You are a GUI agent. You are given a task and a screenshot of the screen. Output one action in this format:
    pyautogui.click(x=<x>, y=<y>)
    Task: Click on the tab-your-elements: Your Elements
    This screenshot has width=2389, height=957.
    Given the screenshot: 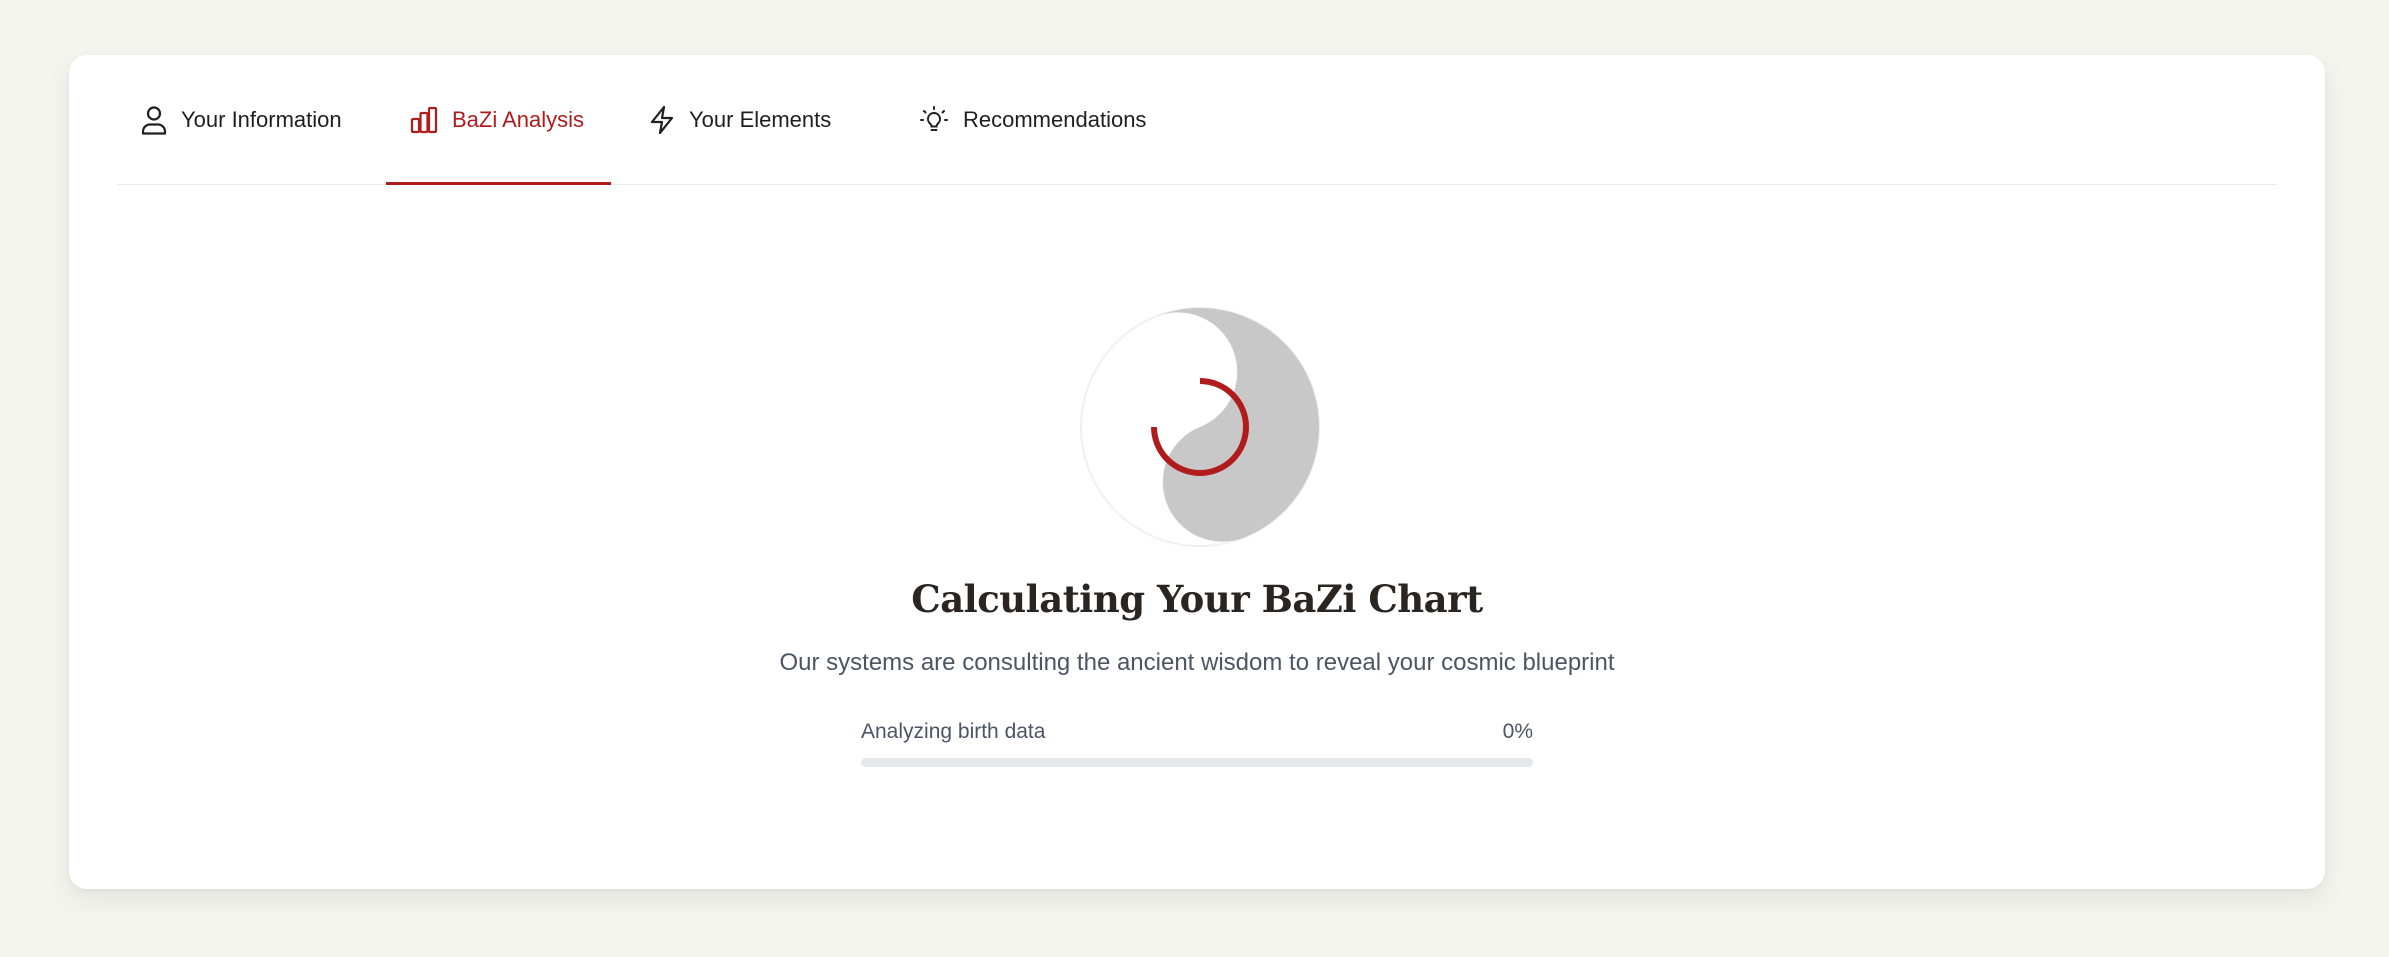 What is the action you would take?
    pyautogui.click(x=740, y=119)
    